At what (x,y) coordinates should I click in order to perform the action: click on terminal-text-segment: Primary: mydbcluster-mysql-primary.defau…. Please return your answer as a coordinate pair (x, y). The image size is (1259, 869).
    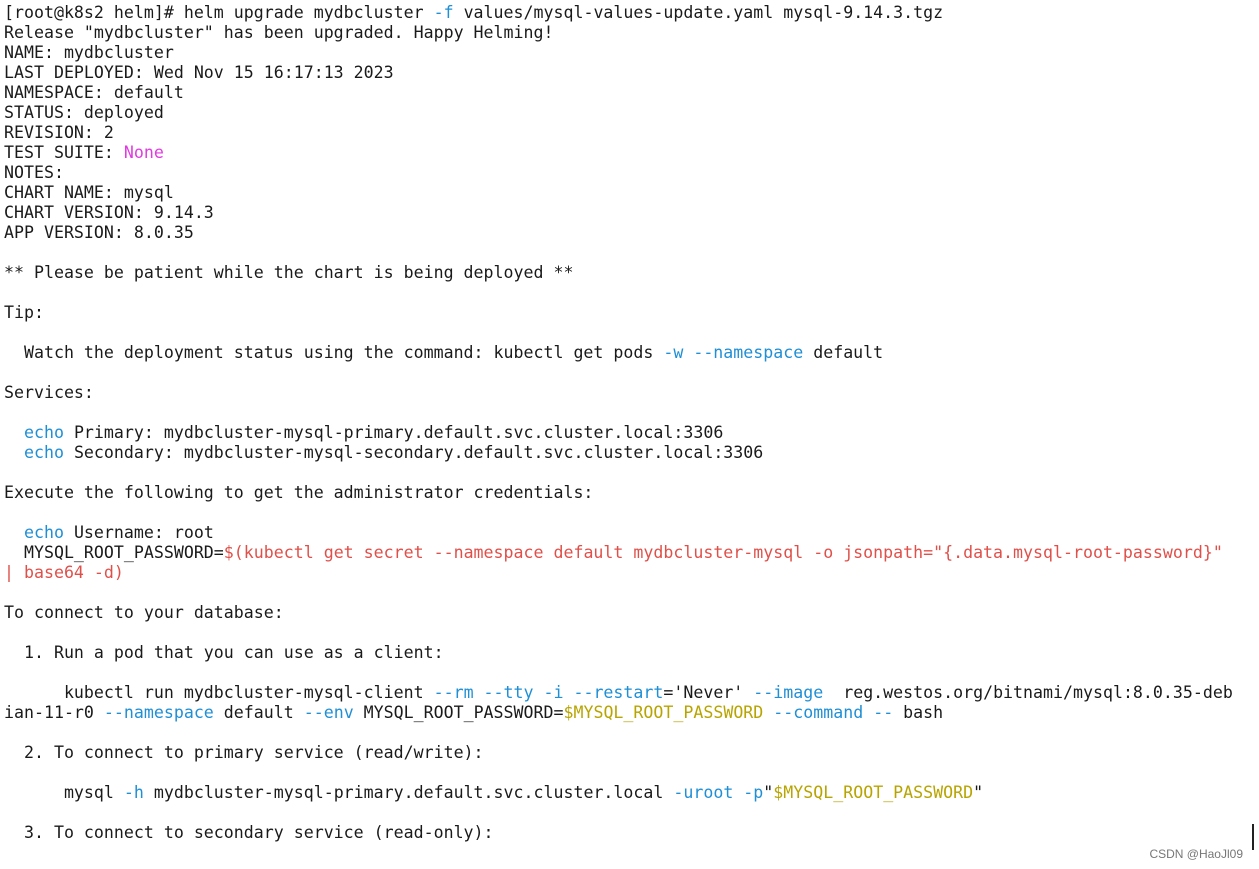
    Looking at the image, I should click on (393, 432).